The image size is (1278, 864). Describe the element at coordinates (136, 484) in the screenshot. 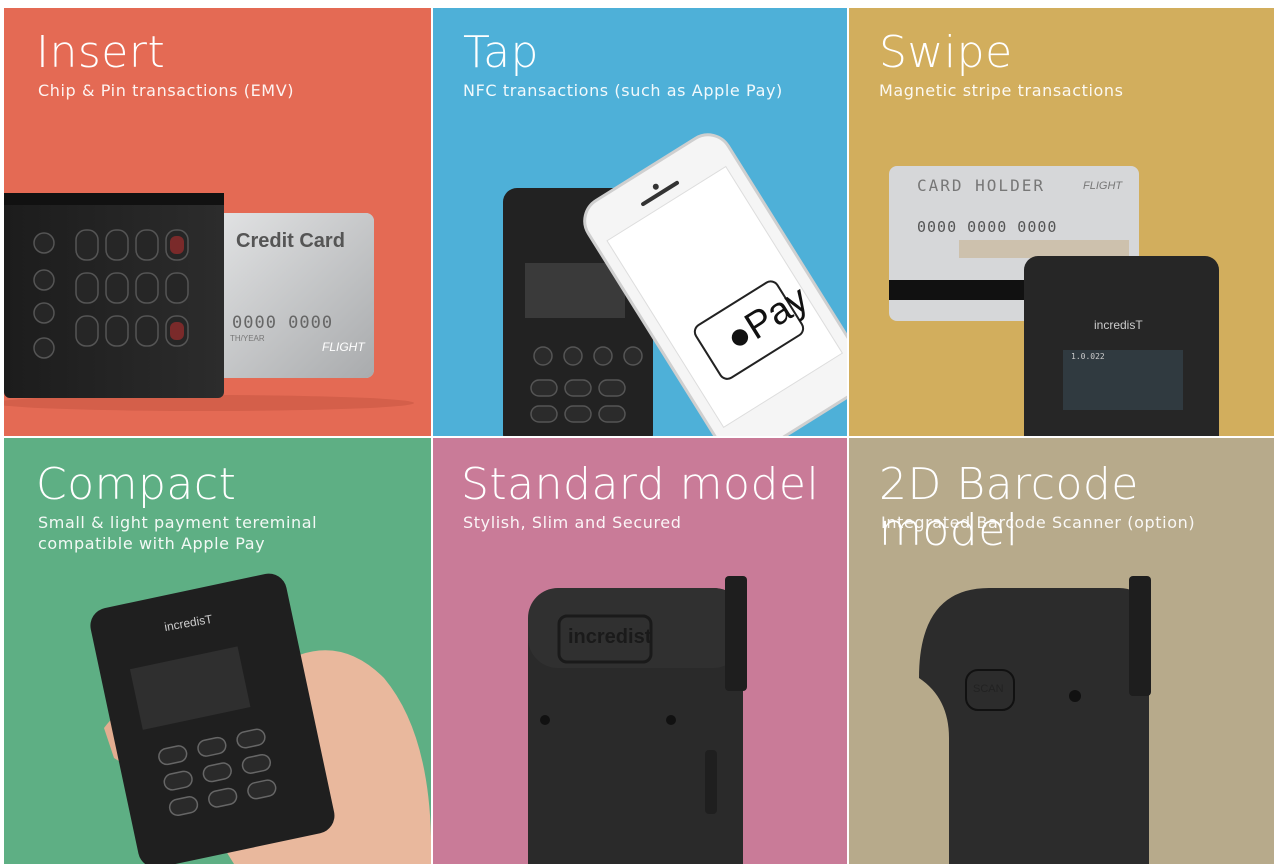

I see `panel-title: Compact` at that location.